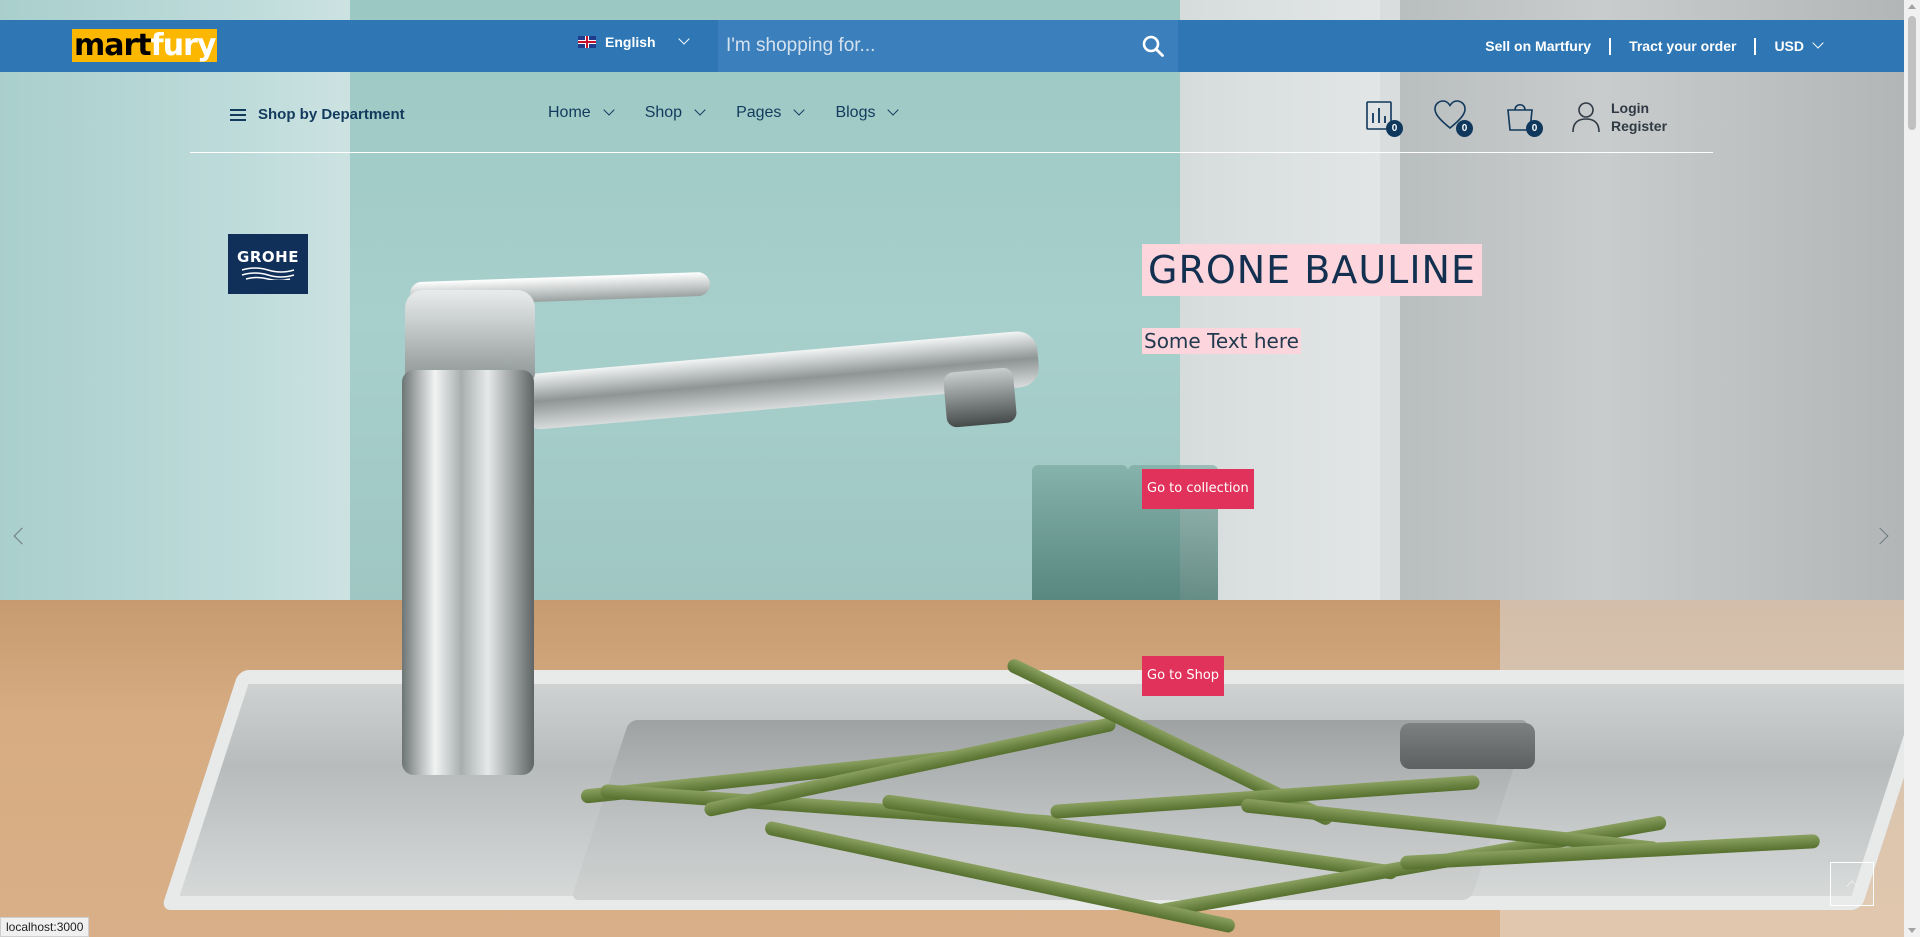 This screenshot has height=937, width=1920. I want to click on currency-selector: USD, so click(1799, 45).